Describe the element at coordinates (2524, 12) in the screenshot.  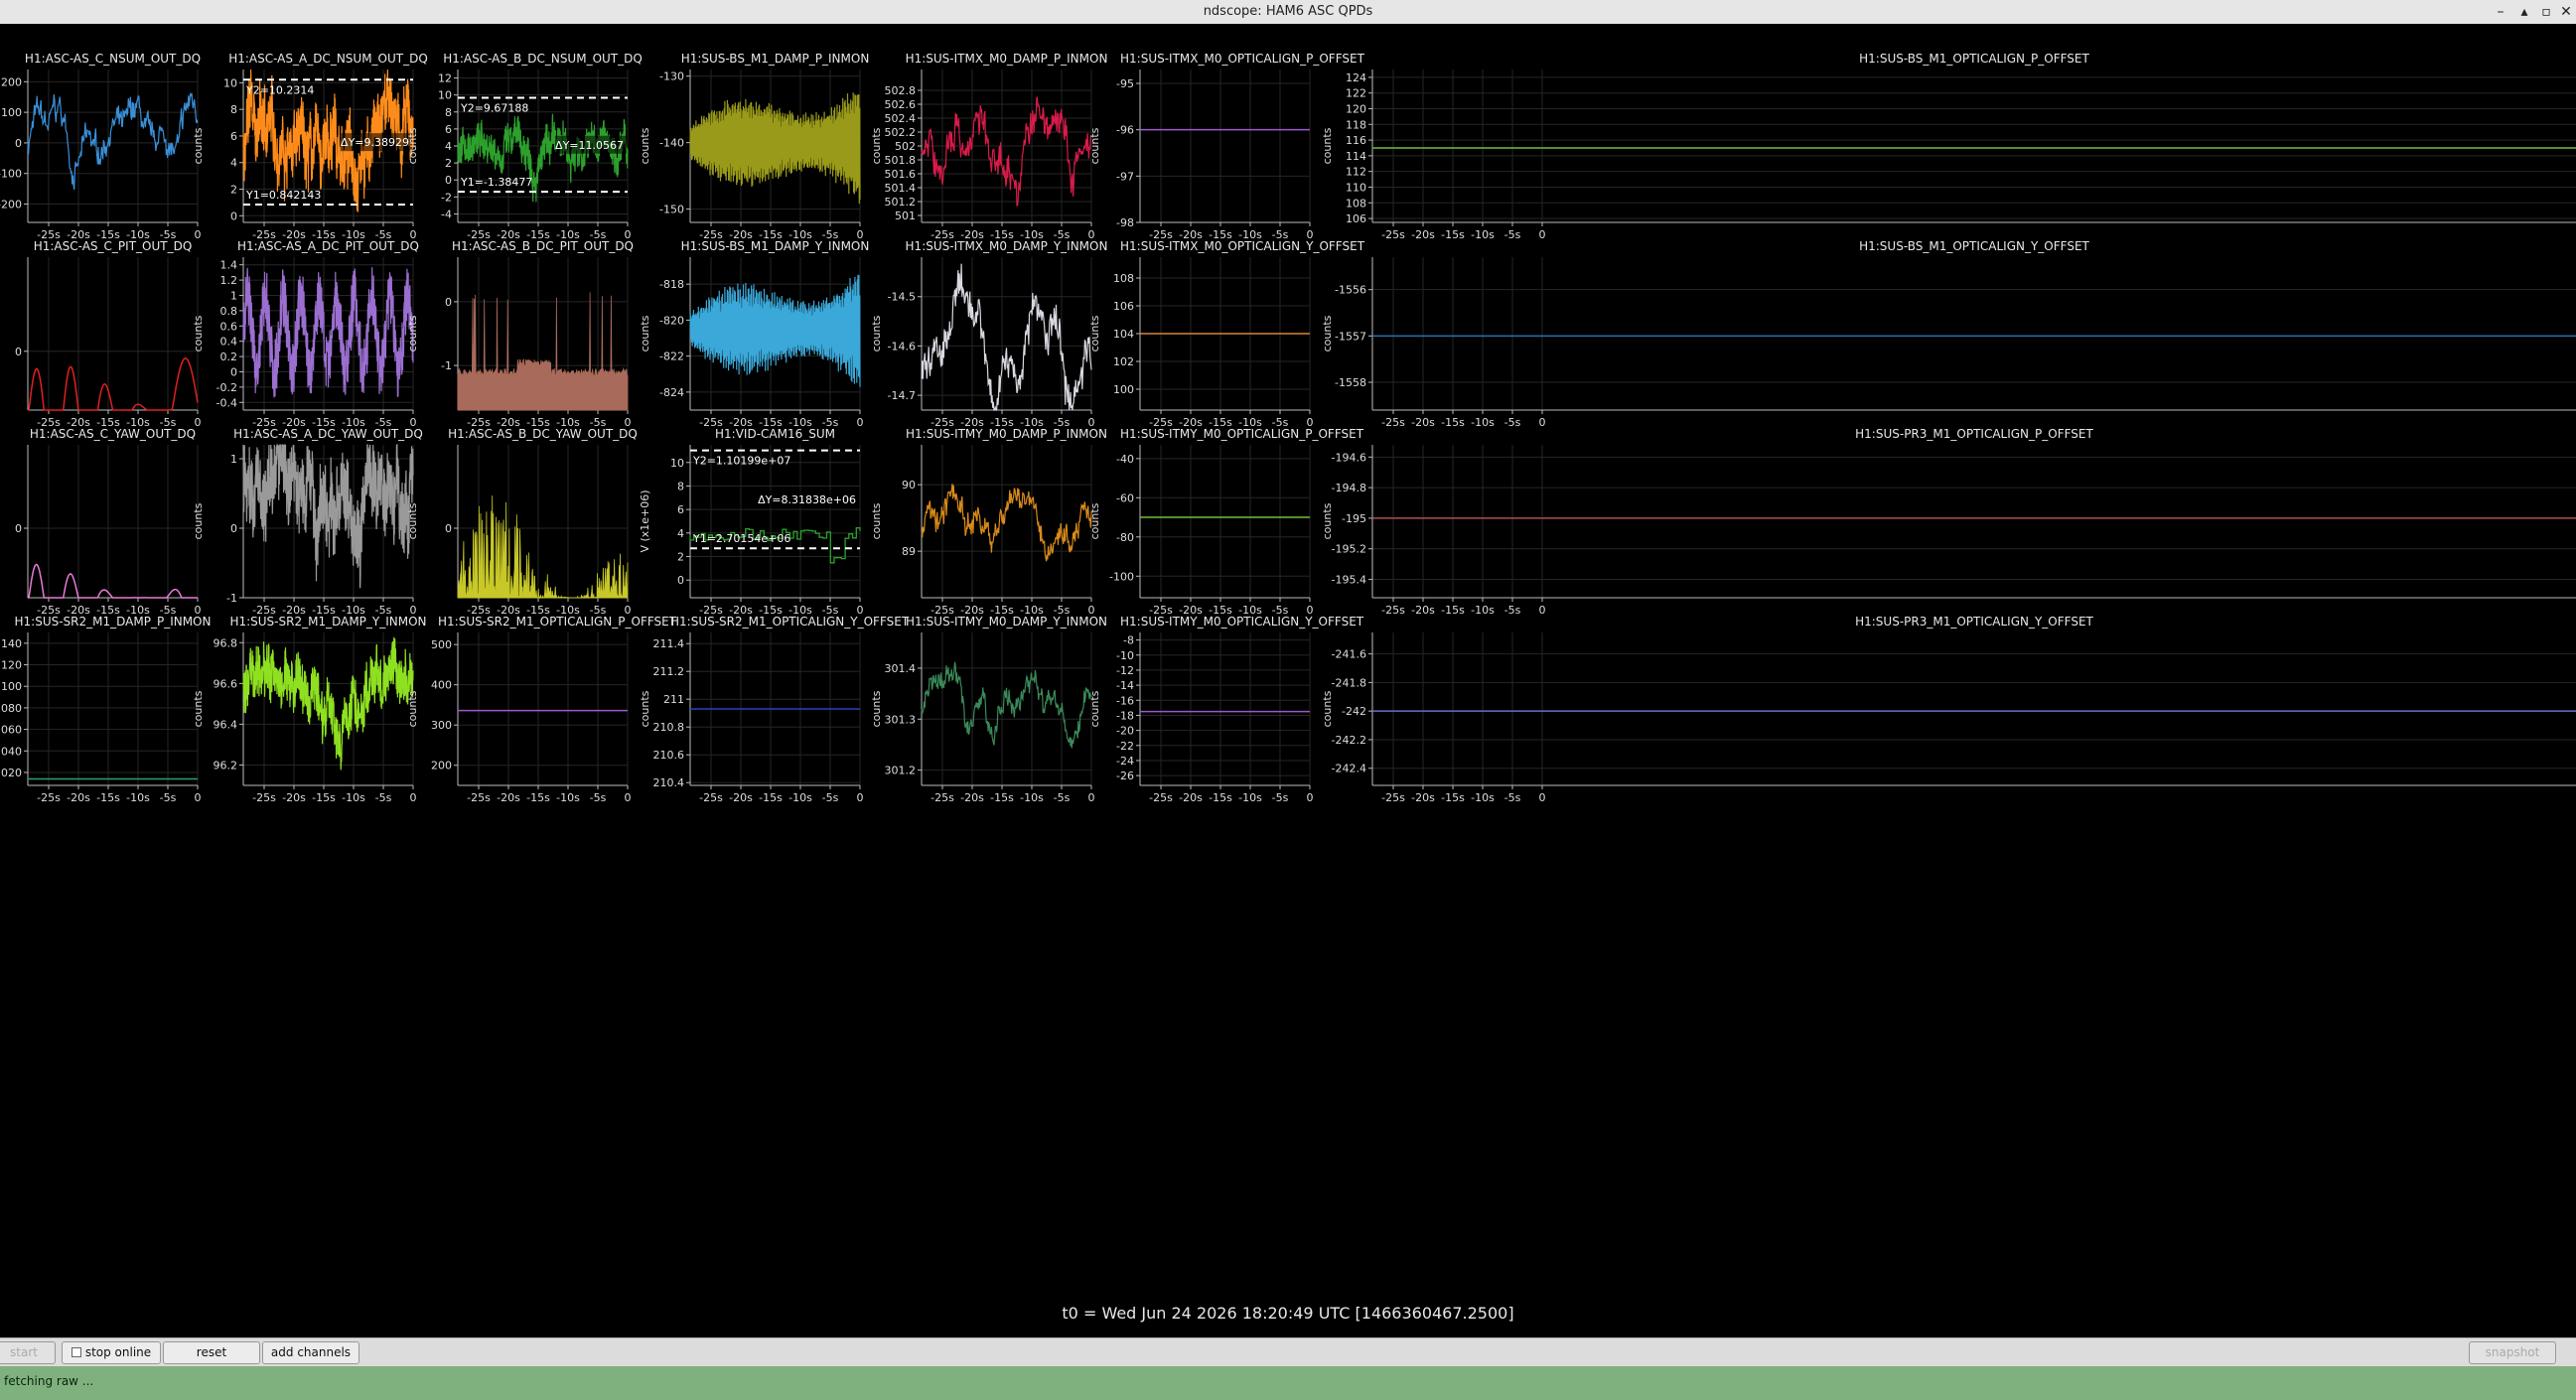
I see `restore-icon: ▴` at that location.